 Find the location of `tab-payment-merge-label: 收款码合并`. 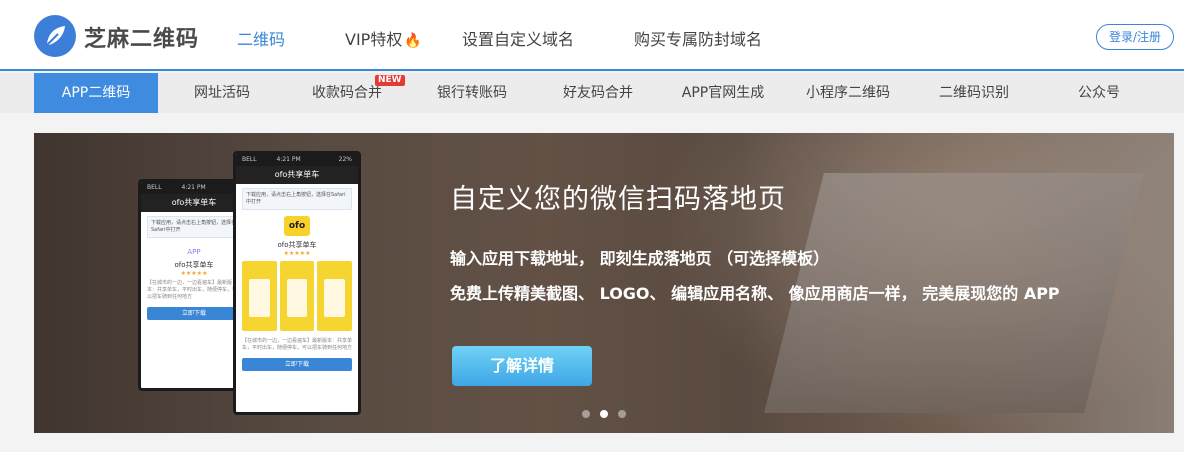

tab-payment-merge-label: 收款码合并 is located at coordinates (347, 93).